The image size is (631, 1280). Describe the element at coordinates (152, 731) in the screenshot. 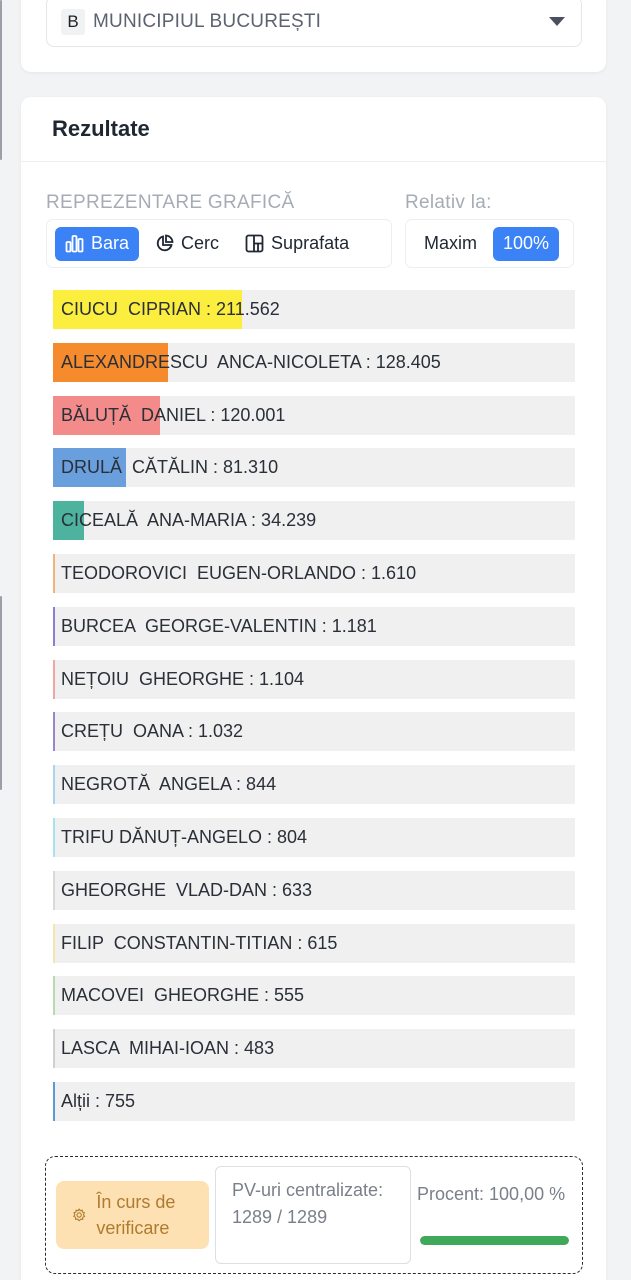

I see `result-bar-label: CREȚU OANA : 1.032` at that location.